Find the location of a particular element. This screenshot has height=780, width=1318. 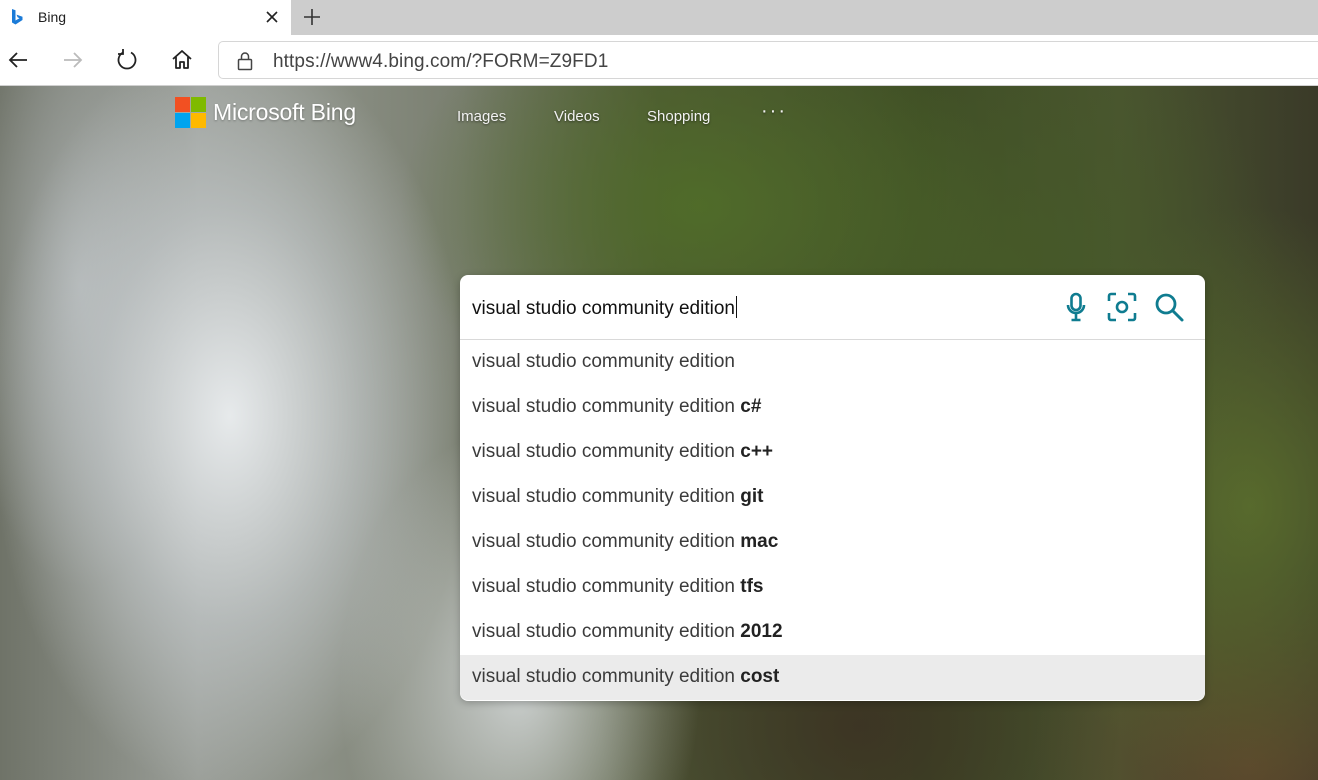

search-query-text: visual studio community edition is located at coordinates (603, 308).